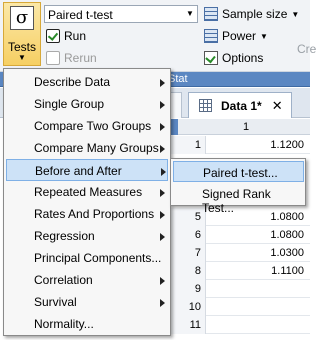 This screenshot has height=340, width=320. What do you see at coordinates (94, 214) in the screenshot?
I see `menu-item-label: Rates And Proportions` at bounding box center [94, 214].